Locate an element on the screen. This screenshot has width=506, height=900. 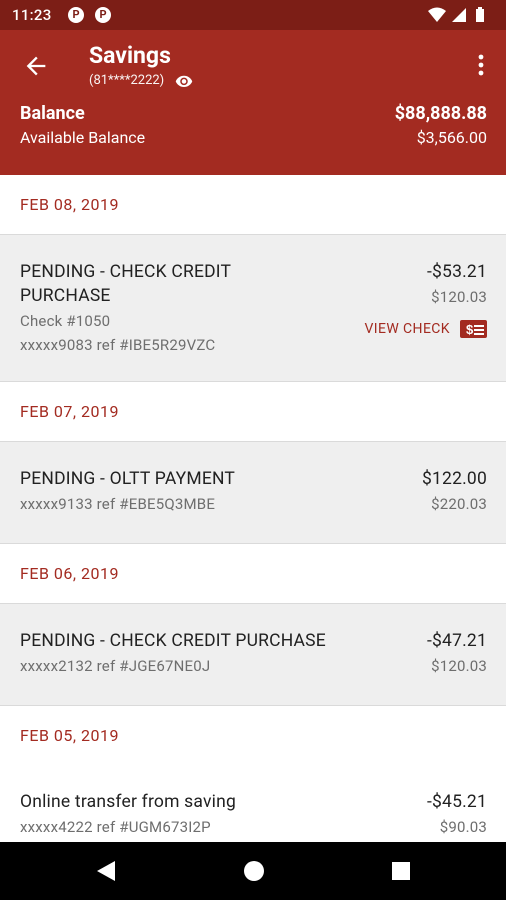
transaction-reference: xxxxx9083 ref #IBE5R29VZC is located at coordinates (118, 345).